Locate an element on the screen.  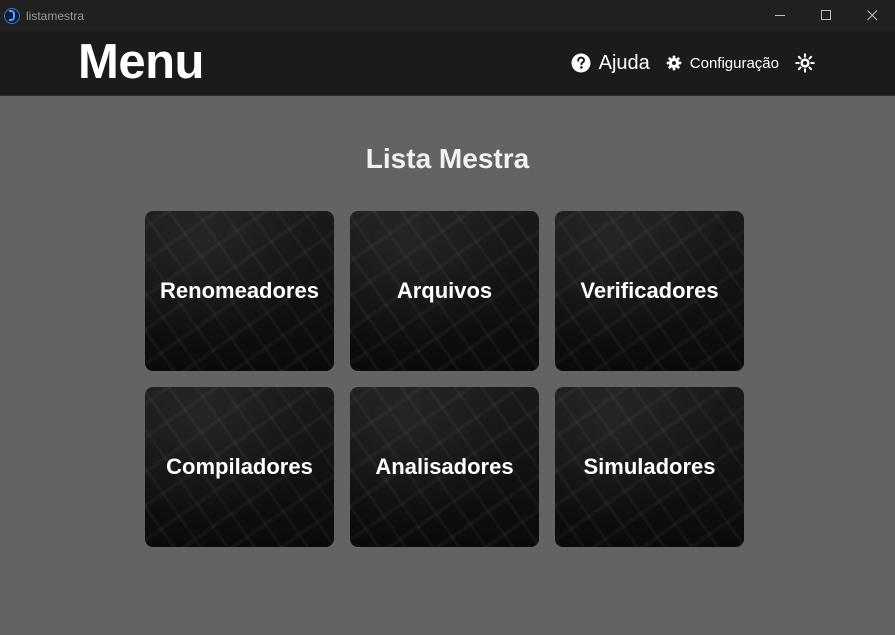
card-label: Simuladores is located at coordinates (649, 466).